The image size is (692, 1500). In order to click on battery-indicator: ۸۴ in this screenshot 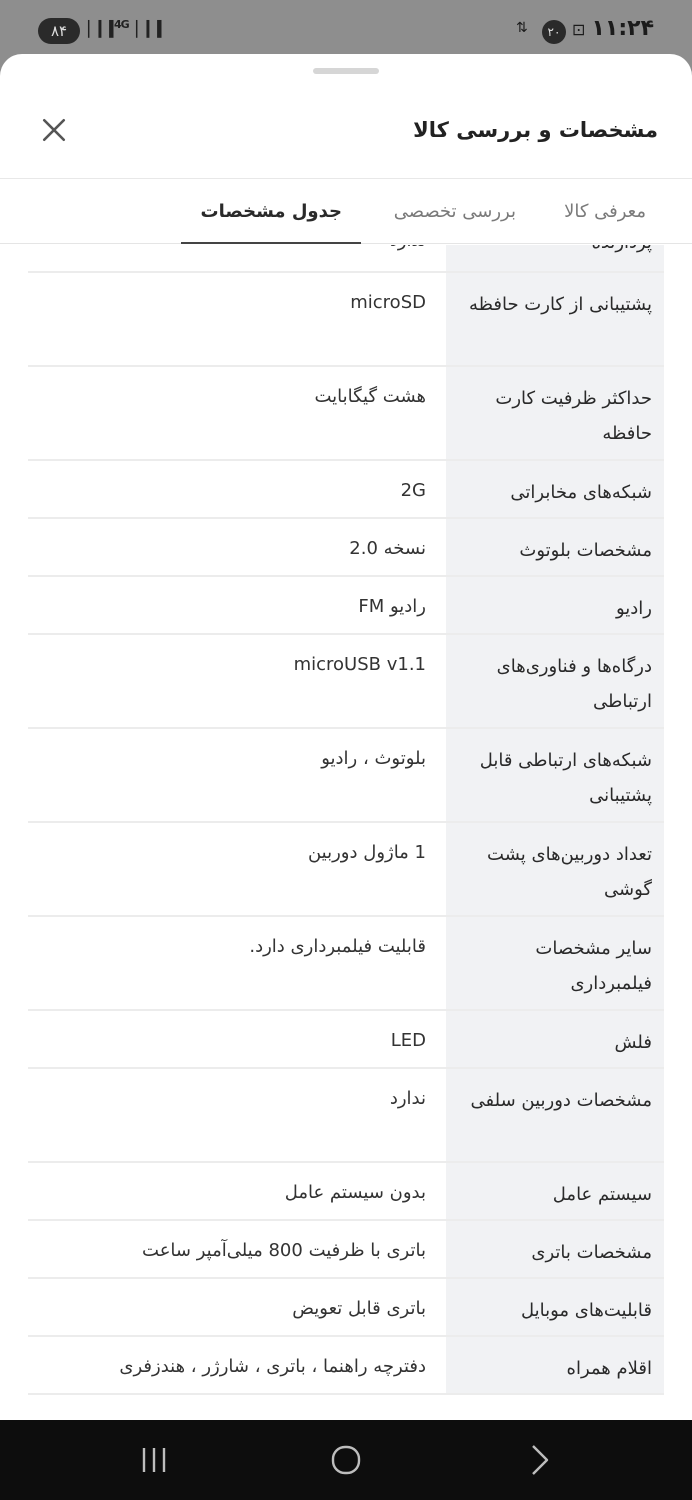, I will do `click(59, 31)`.